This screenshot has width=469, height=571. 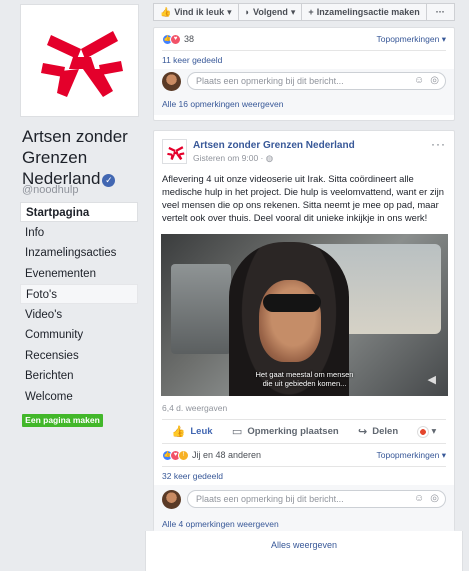 I want to click on page-title-line: Grenzen, so click(x=55, y=157).